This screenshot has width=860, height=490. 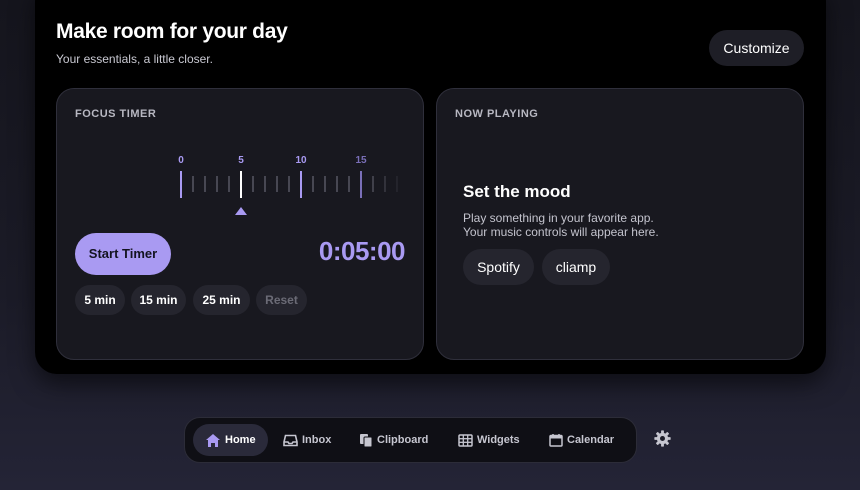 What do you see at coordinates (561, 232) in the screenshot?
I see `mood-description-line-2: Your music controls will appear here.` at bounding box center [561, 232].